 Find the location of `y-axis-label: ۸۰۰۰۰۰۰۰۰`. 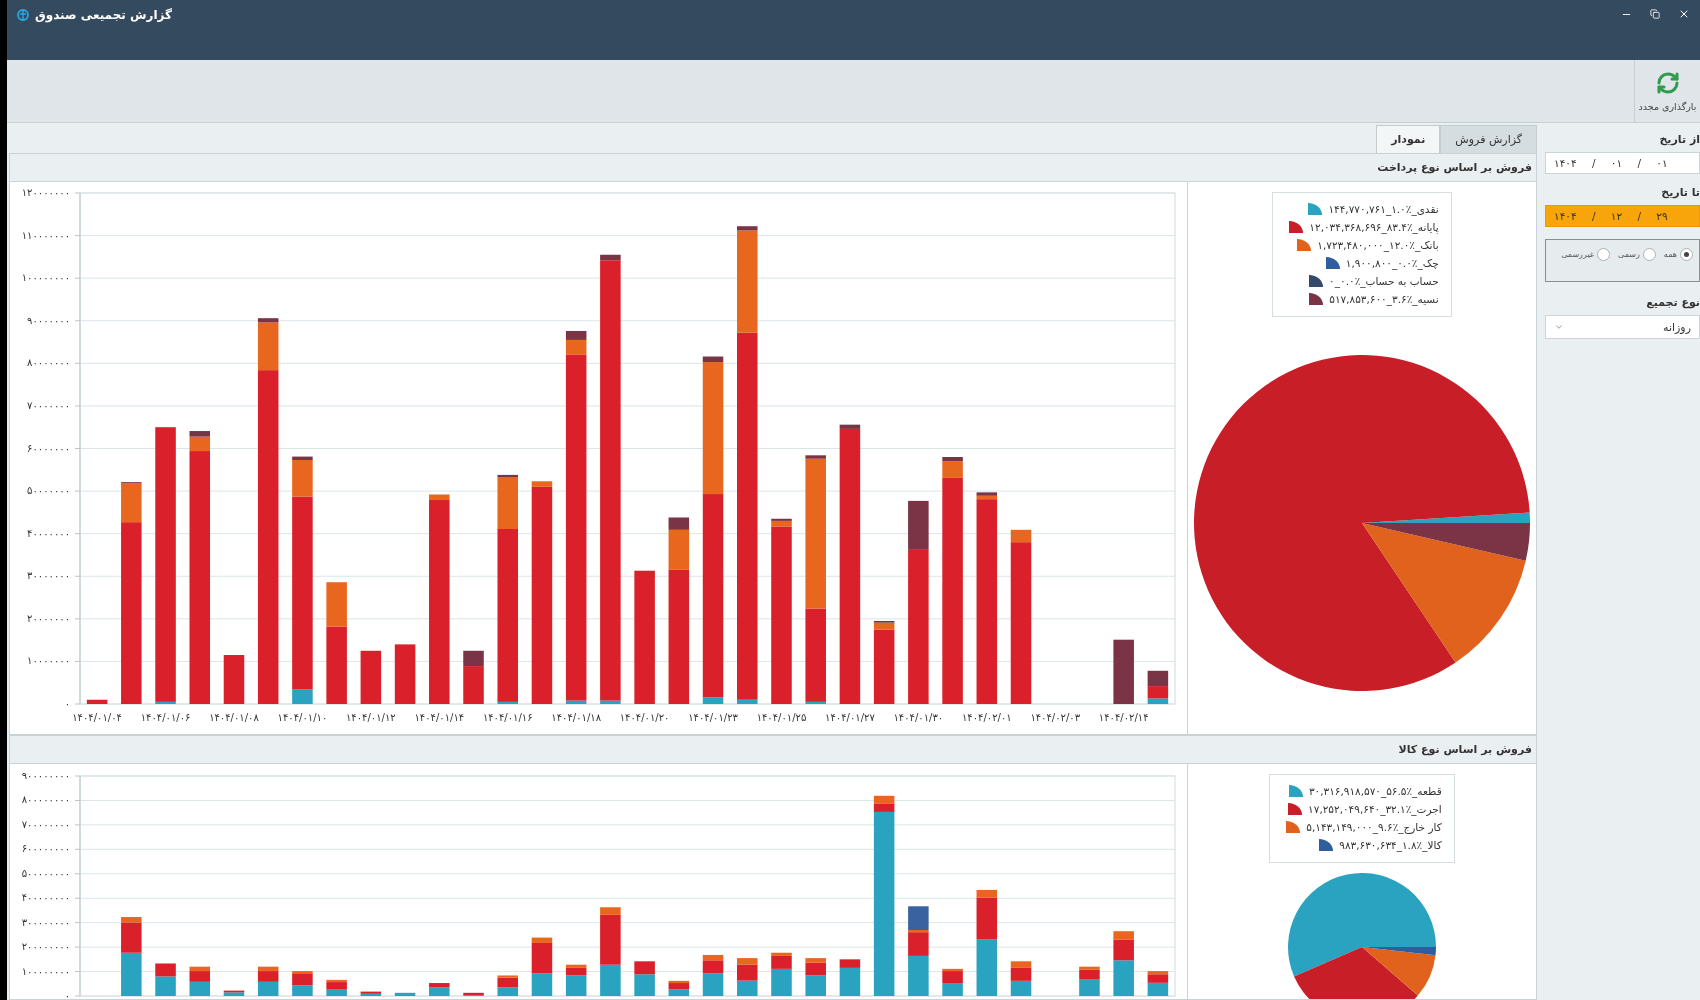

y-axis-label: ۸۰۰۰۰۰۰۰۰ is located at coordinates (45, 800).